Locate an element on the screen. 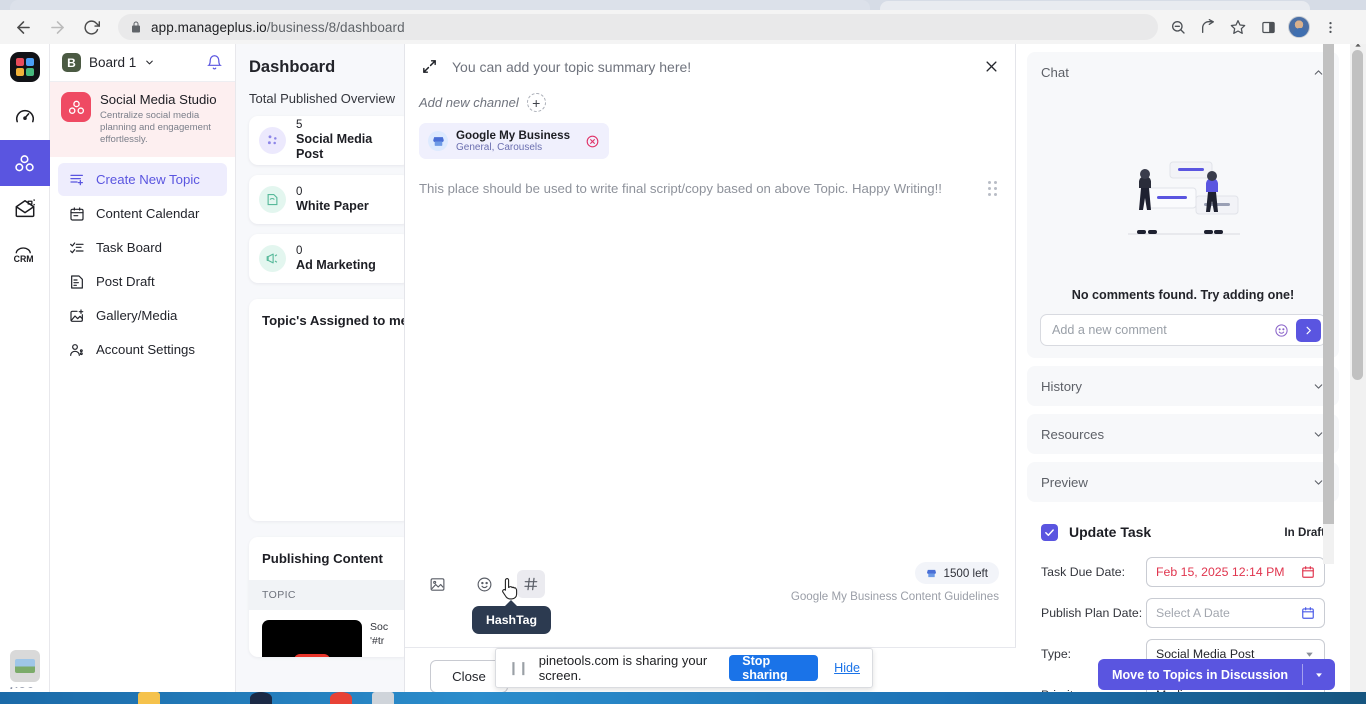  reload-icon is located at coordinates (91, 27).